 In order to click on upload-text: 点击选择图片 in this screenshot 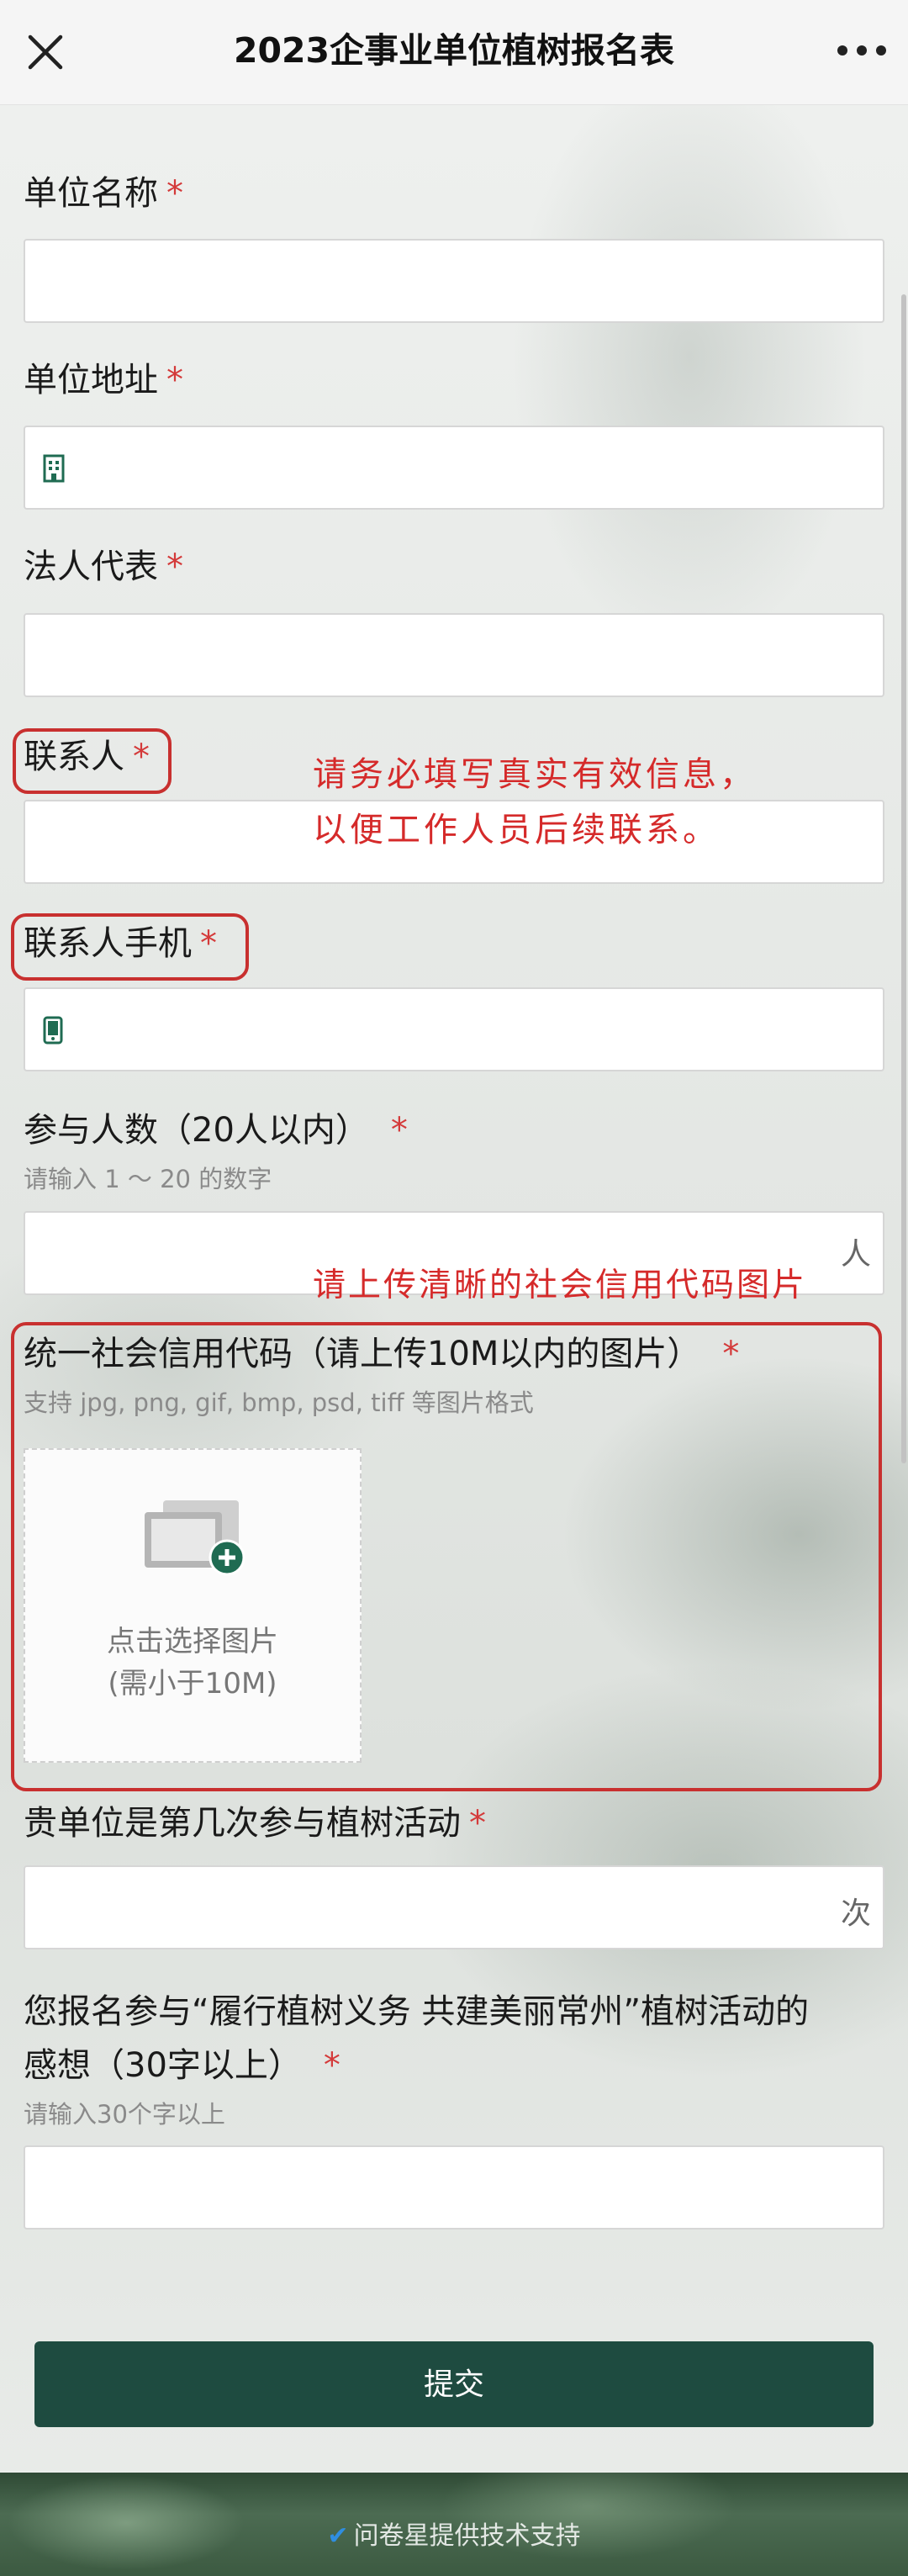, I will do `click(192, 1641)`.